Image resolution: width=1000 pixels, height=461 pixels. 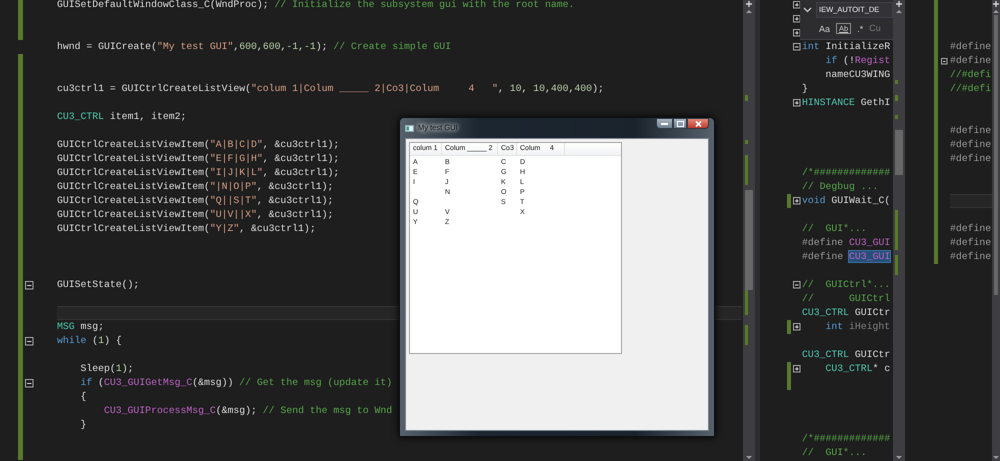 I want to click on code-line: GUISetState();, so click(x=98, y=285).